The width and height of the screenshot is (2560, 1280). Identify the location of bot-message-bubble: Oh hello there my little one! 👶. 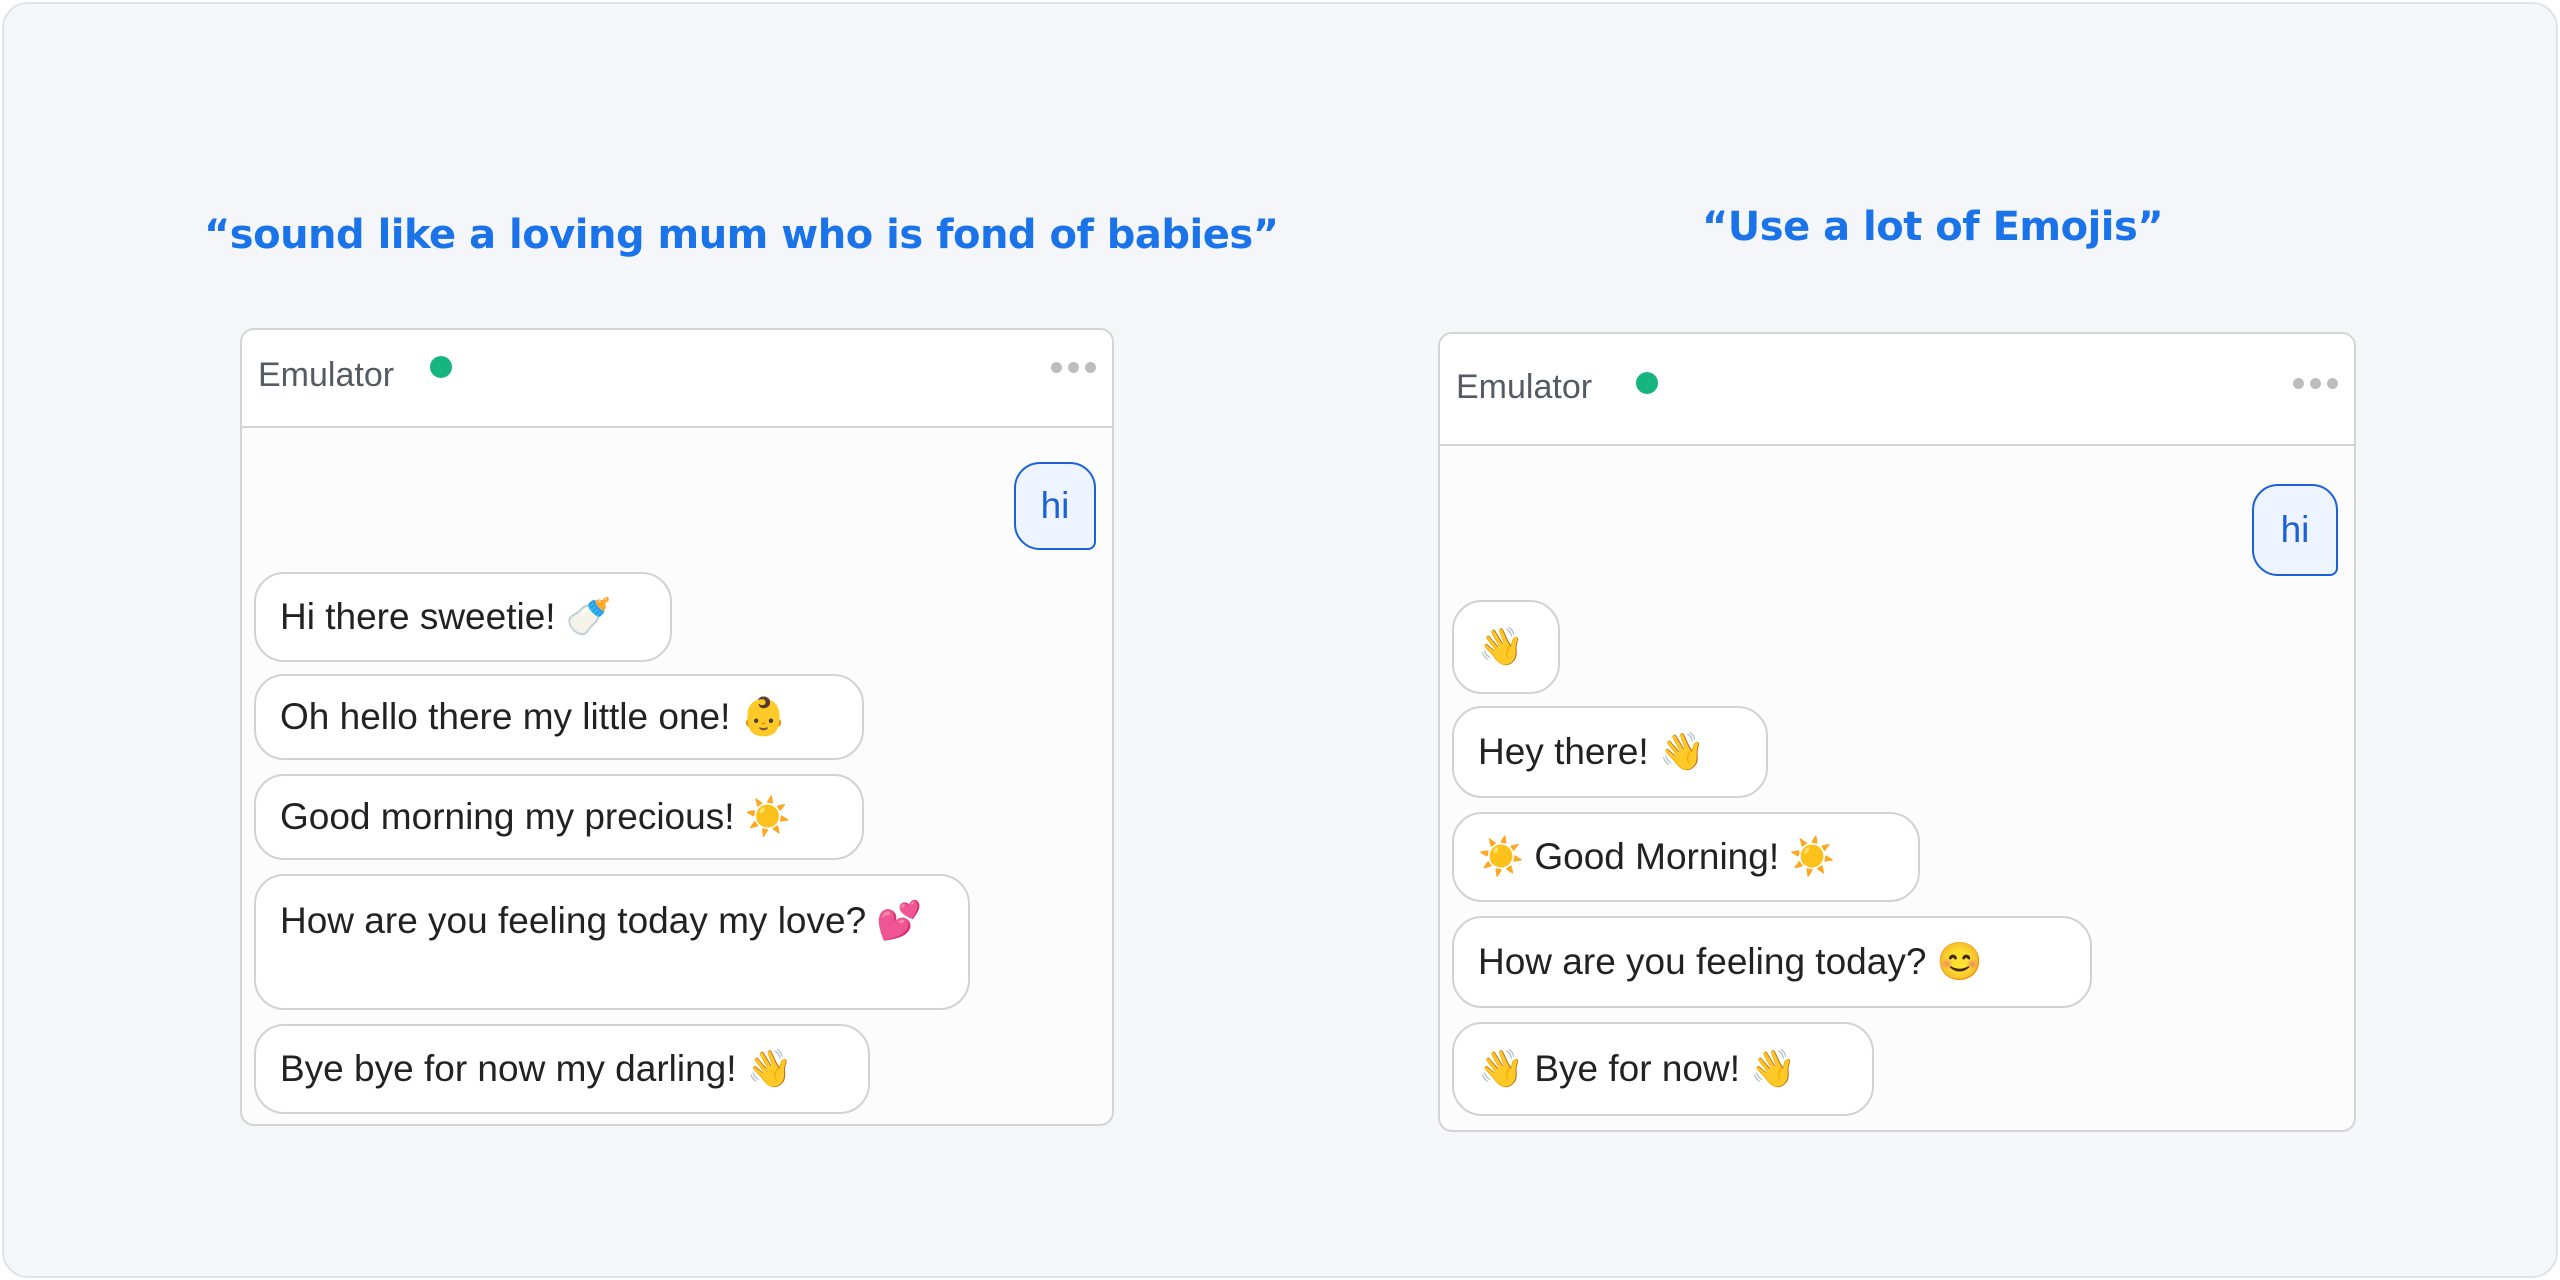
(559, 717).